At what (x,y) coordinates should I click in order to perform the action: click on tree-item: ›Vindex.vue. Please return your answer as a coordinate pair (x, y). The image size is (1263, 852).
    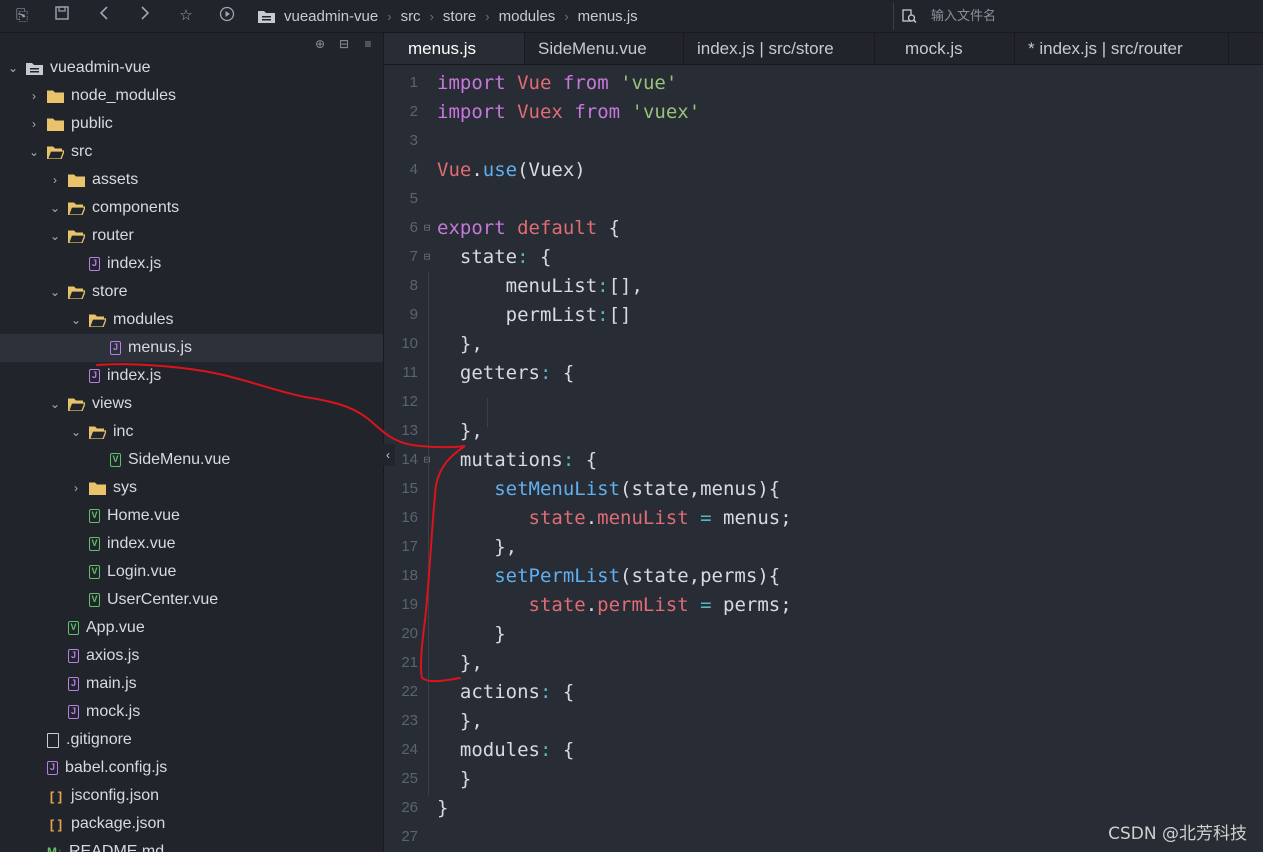
    Looking at the image, I should click on (191, 544).